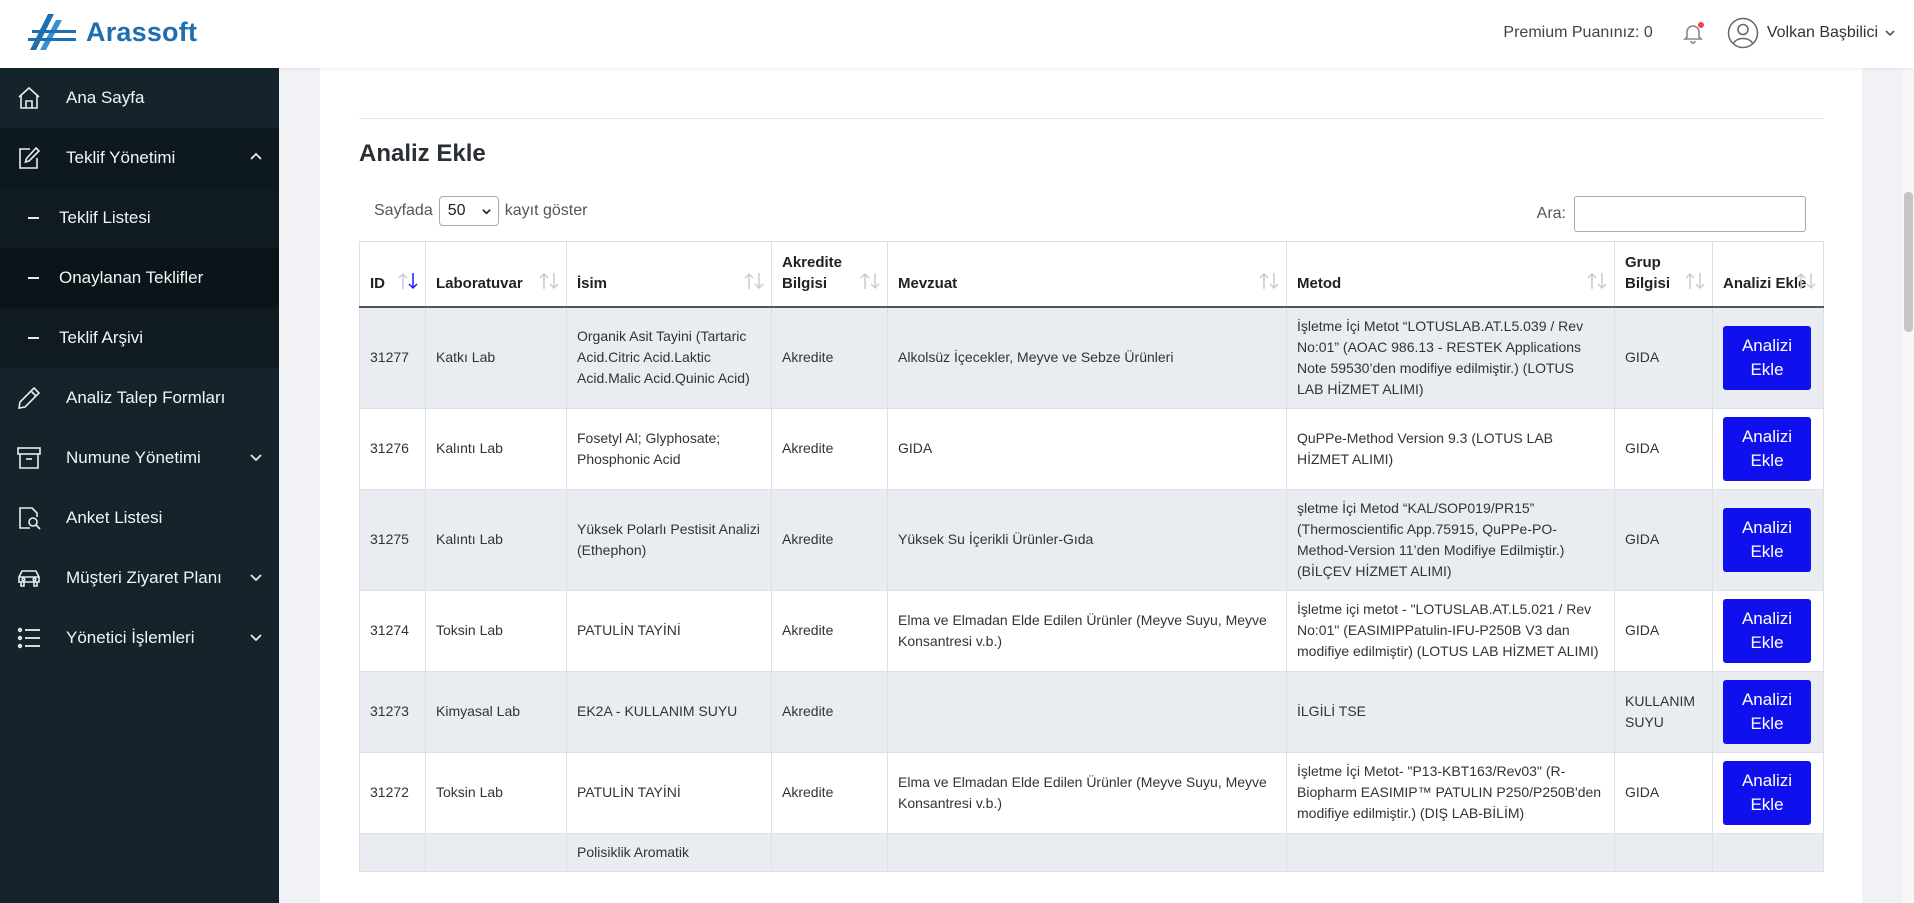 The height and width of the screenshot is (903, 1914). What do you see at coordinates (121, 157) in the screenshot?
I see `sidebar-item-label: Teklif Yönetimi` at bounding box center [121, 157].